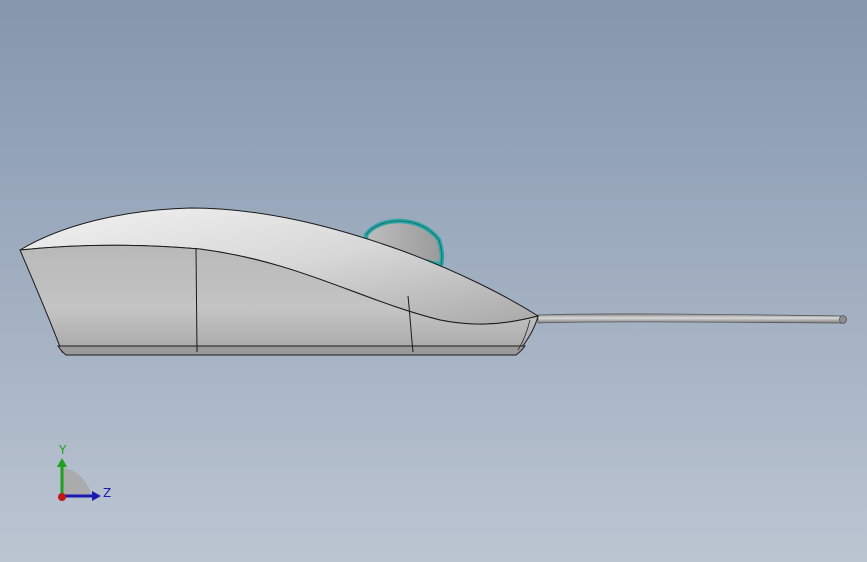 Image resolution: width=867 pixels, height=562 pixels. What do you see at coordinates (843, 319) in the screenshot?
I see `cable-end` at bounding box center [843, 319].